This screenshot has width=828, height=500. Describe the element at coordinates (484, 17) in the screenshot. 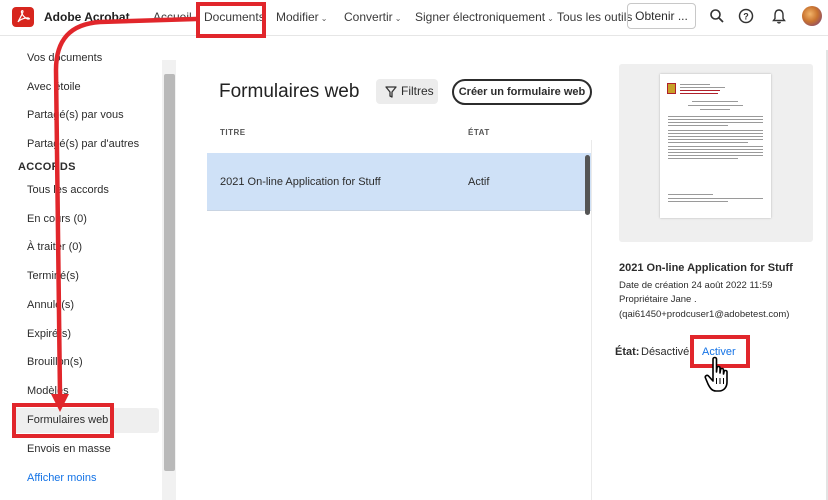

I see `nav-signer: Signer électroniquement ⌄` at that location.